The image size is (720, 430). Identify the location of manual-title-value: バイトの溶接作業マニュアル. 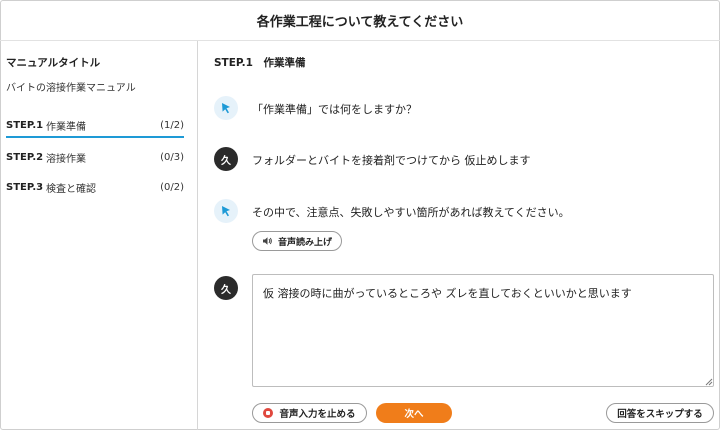
(71, 88).